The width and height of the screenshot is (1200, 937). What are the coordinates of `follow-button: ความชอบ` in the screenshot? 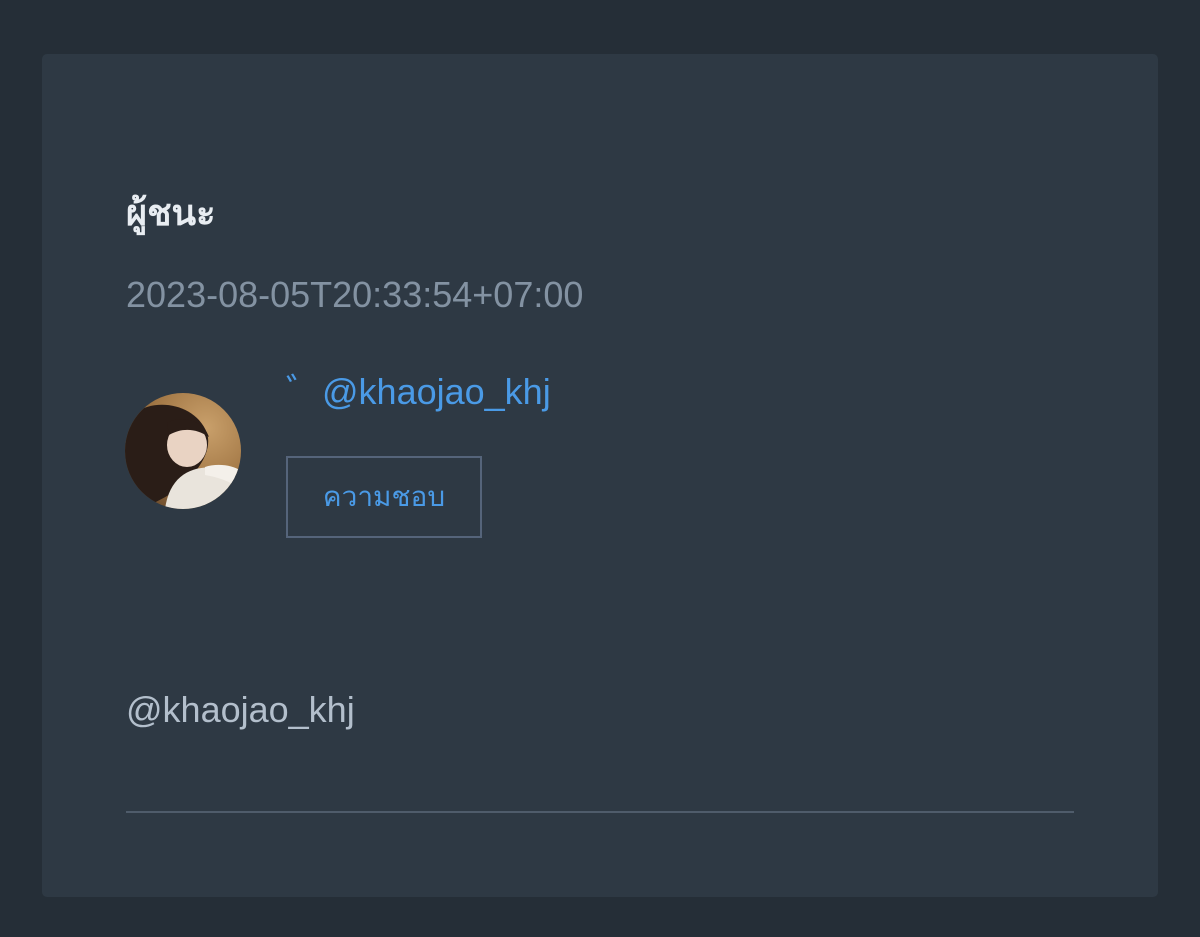 It's located at (384, 497).